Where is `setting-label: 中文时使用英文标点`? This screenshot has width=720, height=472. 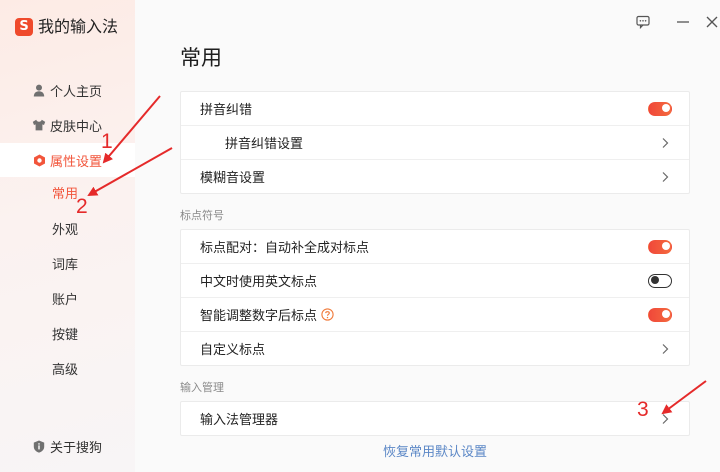
setting-label: 中文时使用英文标点 is located at coordinates (259, 282).